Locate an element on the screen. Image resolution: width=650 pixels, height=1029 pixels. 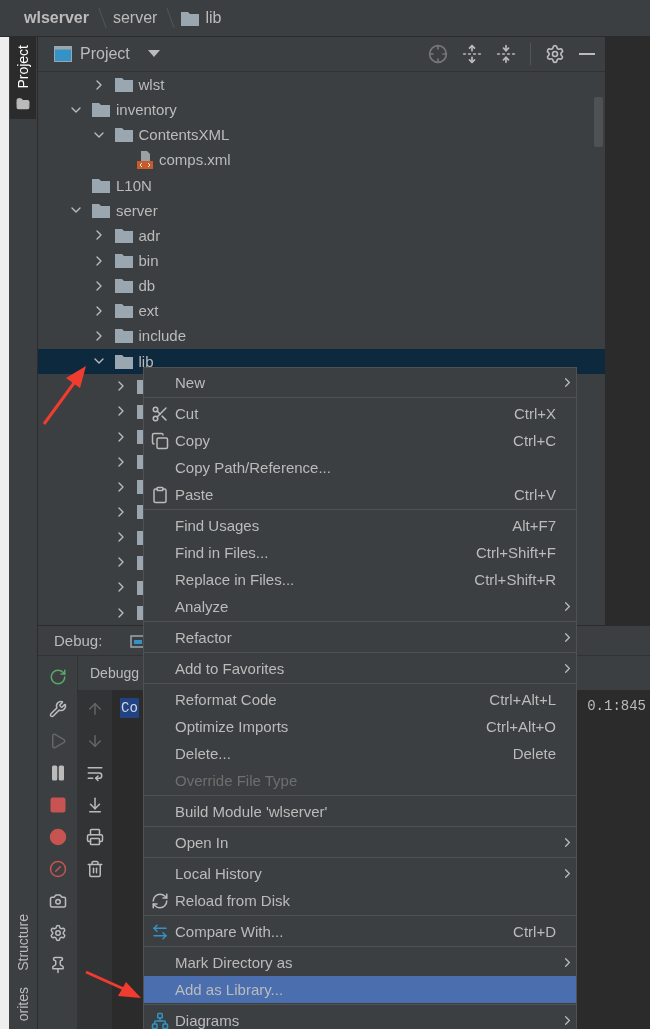
soft-wrap-icon is located at coordinates (95, 773).